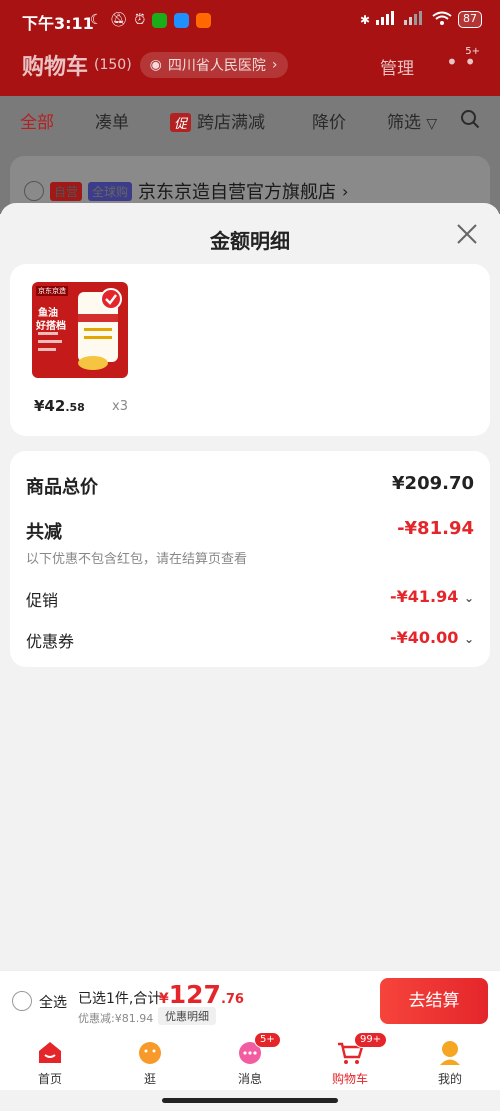 The width and height of the screenshot is (500, 1111). I want to click on promotion-value: -¥41.94, so click(424, 596).